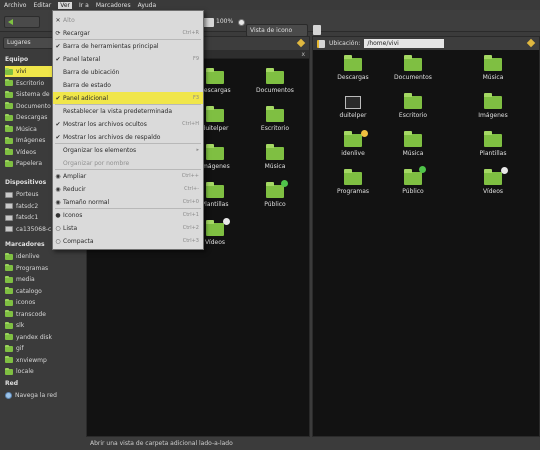 The height and width of the screenshot is (450, 540). I want to click on folder-pen-icon, so click(321, 43).